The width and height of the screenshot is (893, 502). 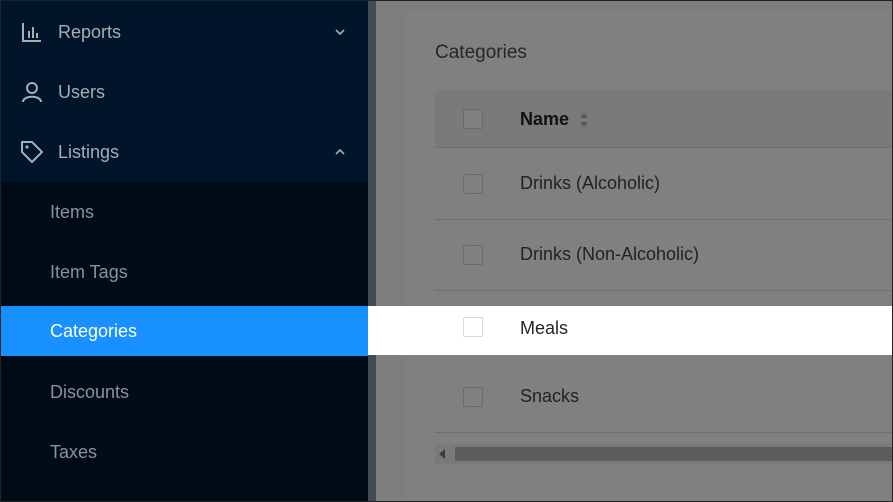 What do you see at coordinates (674, 454) in the screenshot?
I see `scroll-thumb` at bounding box center [674, 454].